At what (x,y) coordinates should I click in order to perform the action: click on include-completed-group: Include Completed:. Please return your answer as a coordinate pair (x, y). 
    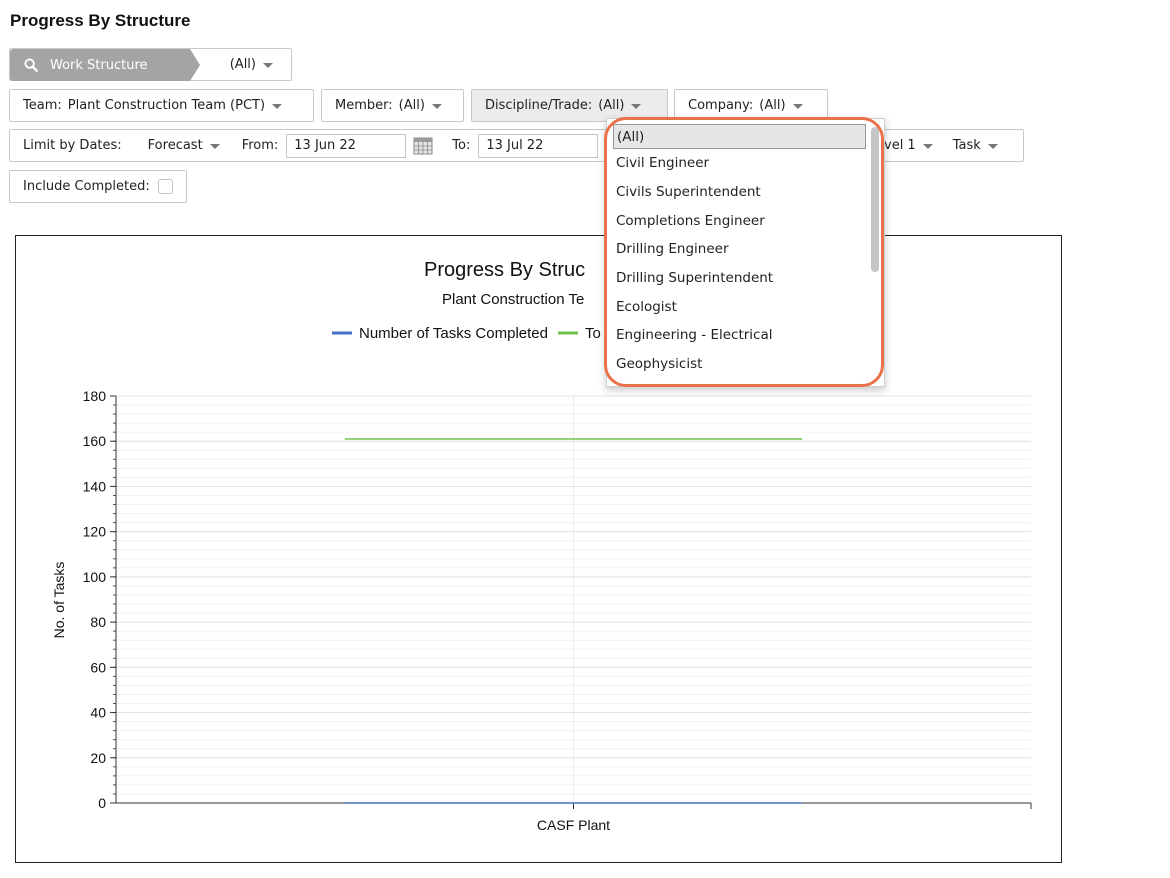
    Looking at the image, I should click on (98, 186).